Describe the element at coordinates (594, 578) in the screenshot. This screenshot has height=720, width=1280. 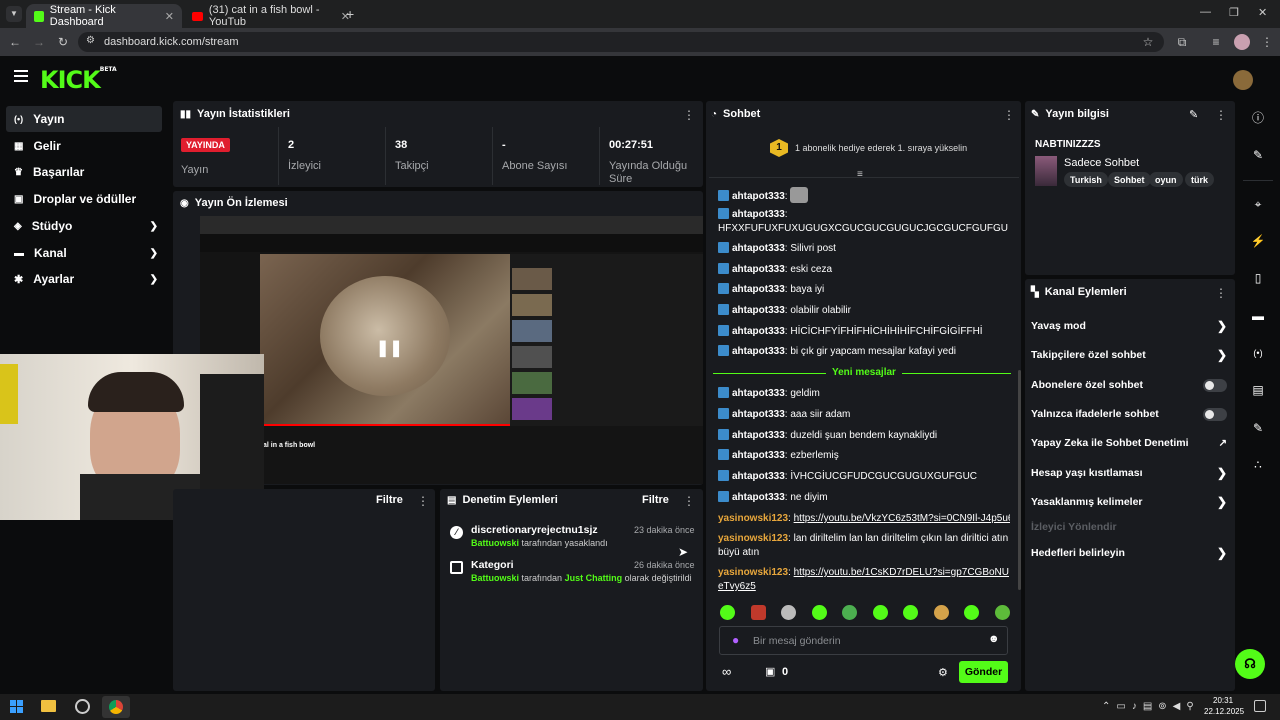
I see `category-name: Just Chatting` at that location.